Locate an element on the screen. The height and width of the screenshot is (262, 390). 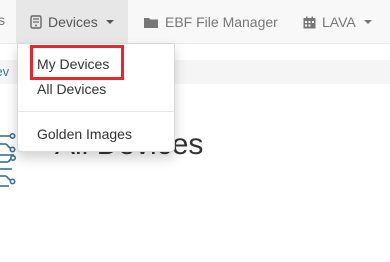
nav-edge-fragment: s is located at coordinates (2, 20).